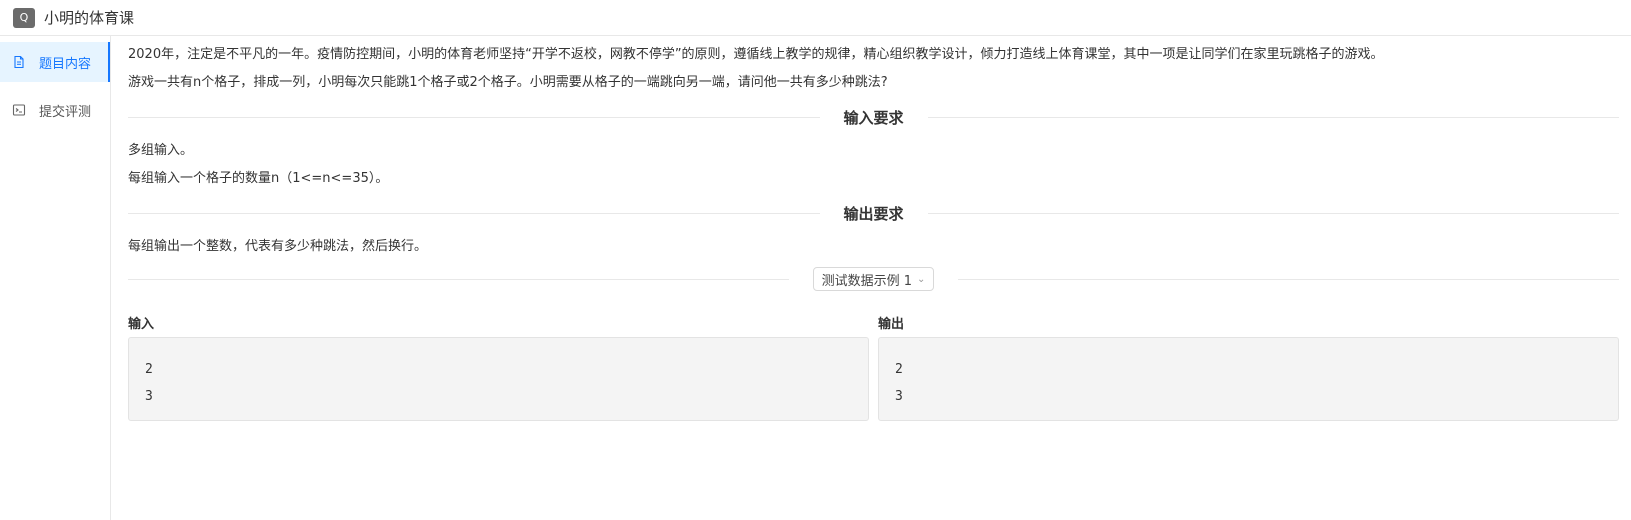  What do you see at coordinates (258, 178) in the screenshot?
I see `input-text: 每组输入一个格子的数量n（1<=n<=35）。` at bounding box center [258, 178].